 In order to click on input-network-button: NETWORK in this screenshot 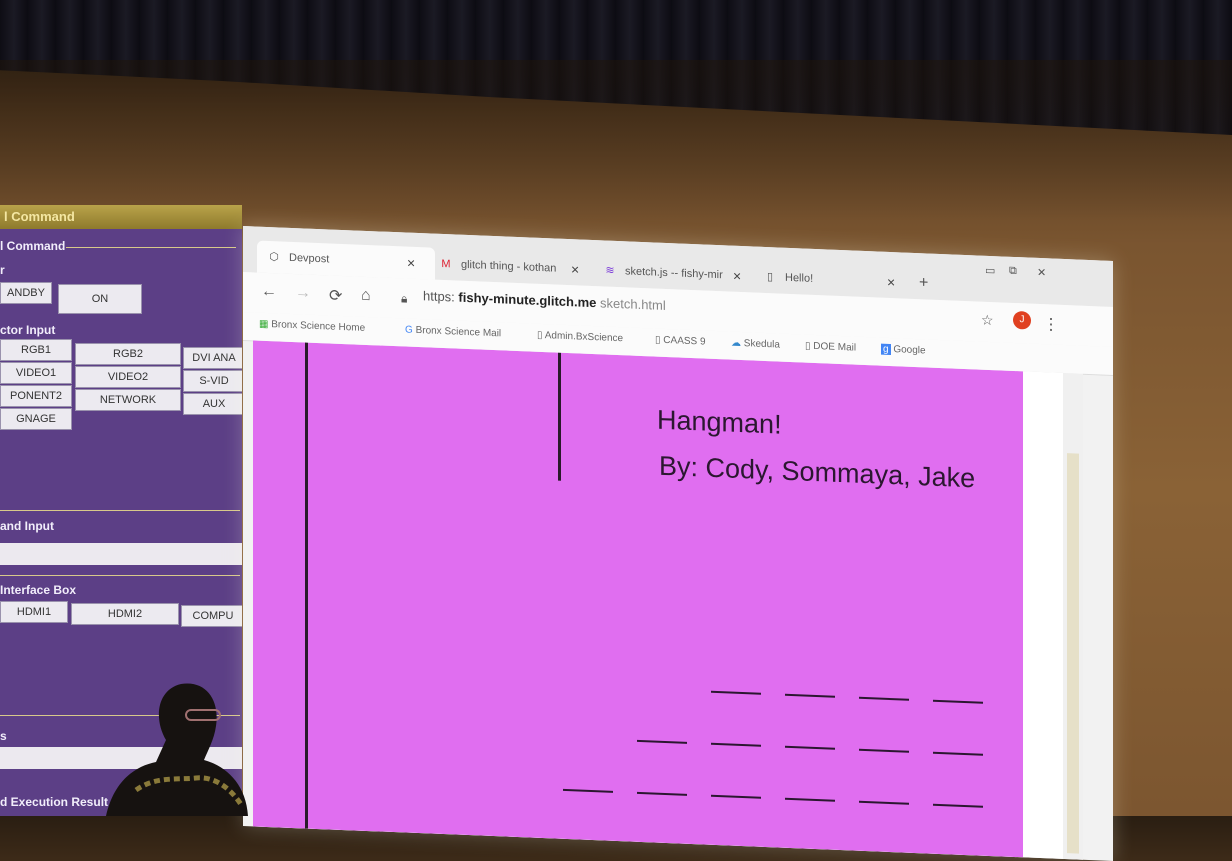, I will do `click(128, 400)`.